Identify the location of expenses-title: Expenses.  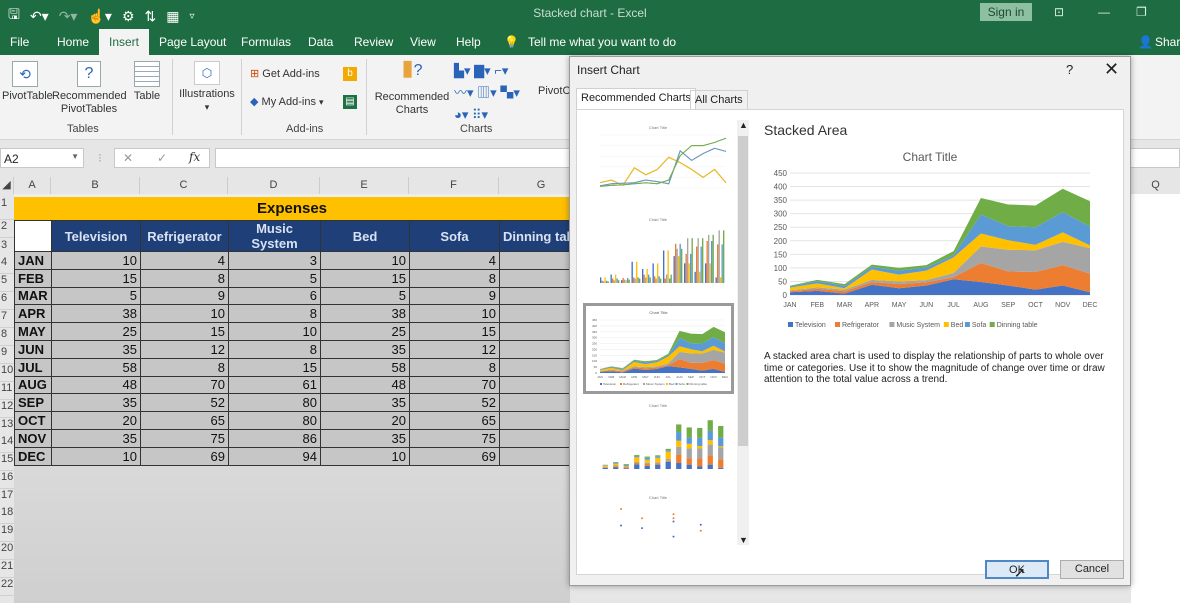
(292, 208).